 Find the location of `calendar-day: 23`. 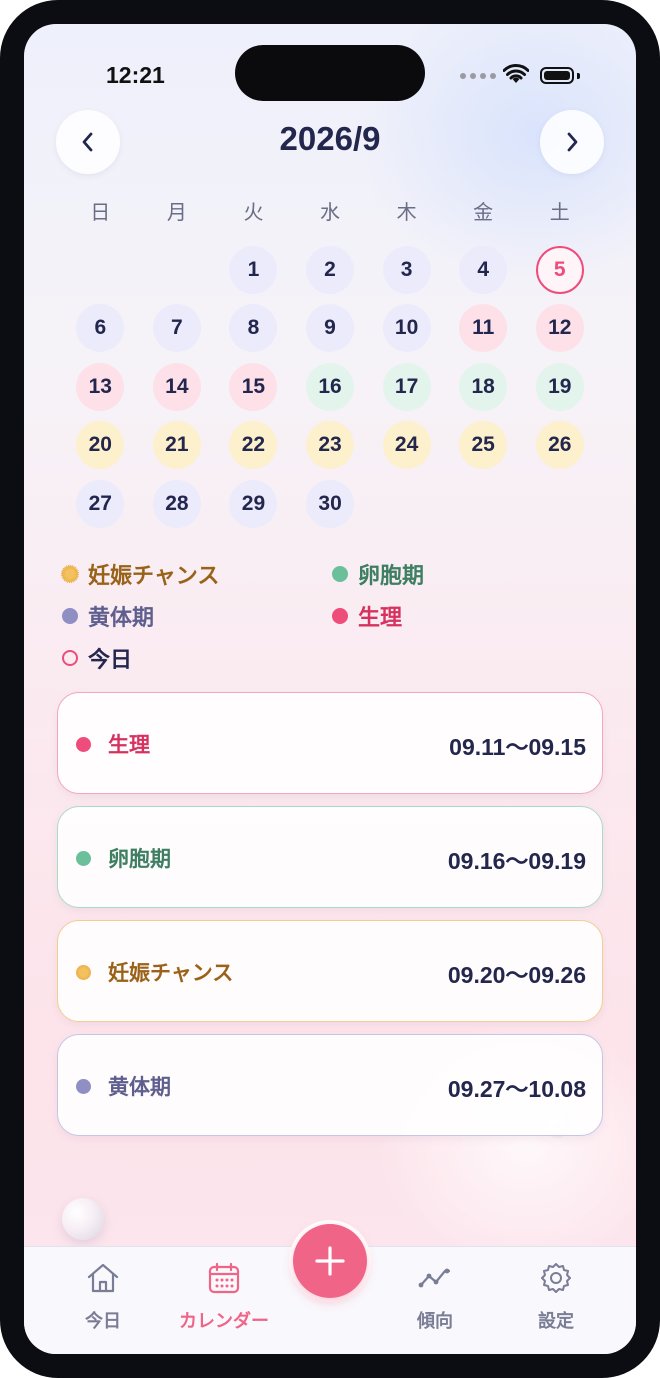

calendar-day: 23 is located at coordinates (330, 445).